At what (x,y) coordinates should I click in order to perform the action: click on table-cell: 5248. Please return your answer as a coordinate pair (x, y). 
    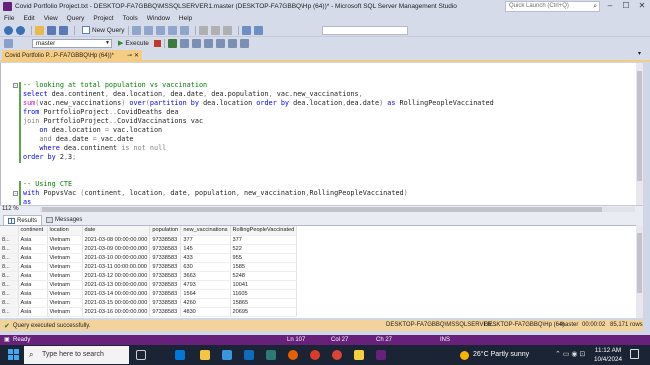
    Looking at the image, I should click on (264, 276).